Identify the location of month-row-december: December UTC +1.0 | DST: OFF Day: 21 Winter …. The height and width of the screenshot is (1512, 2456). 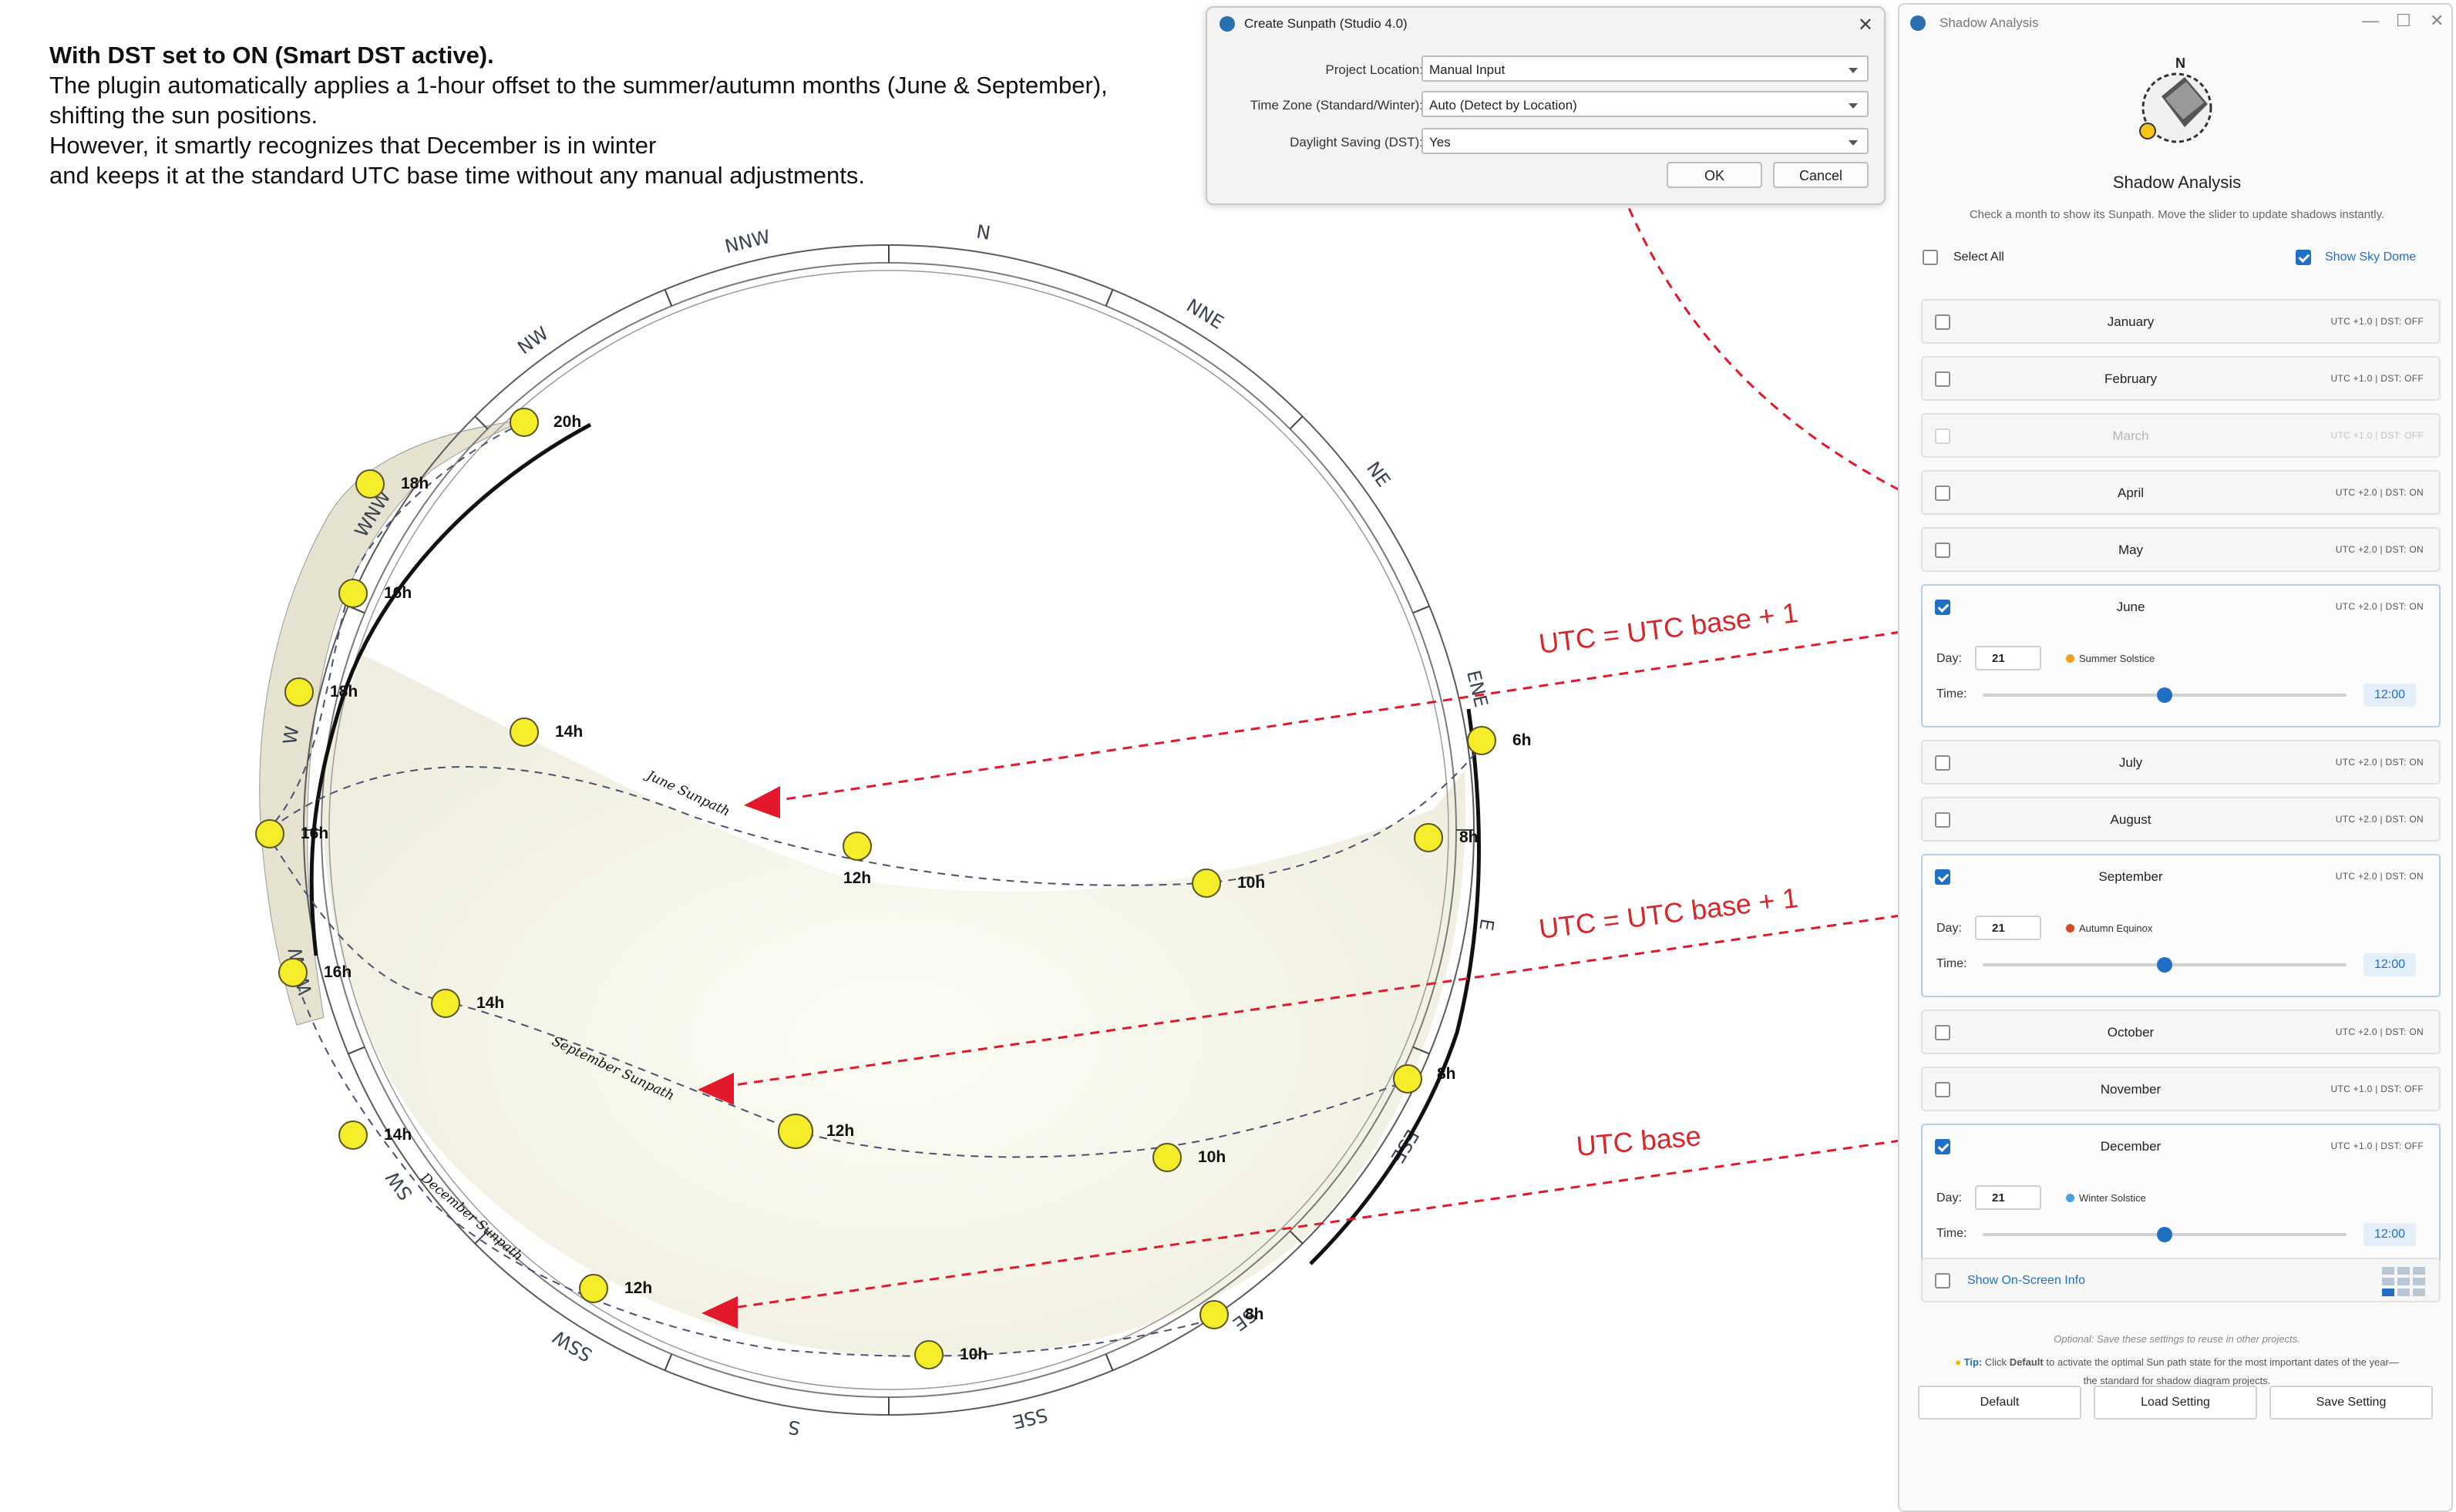
(2181, 1196).